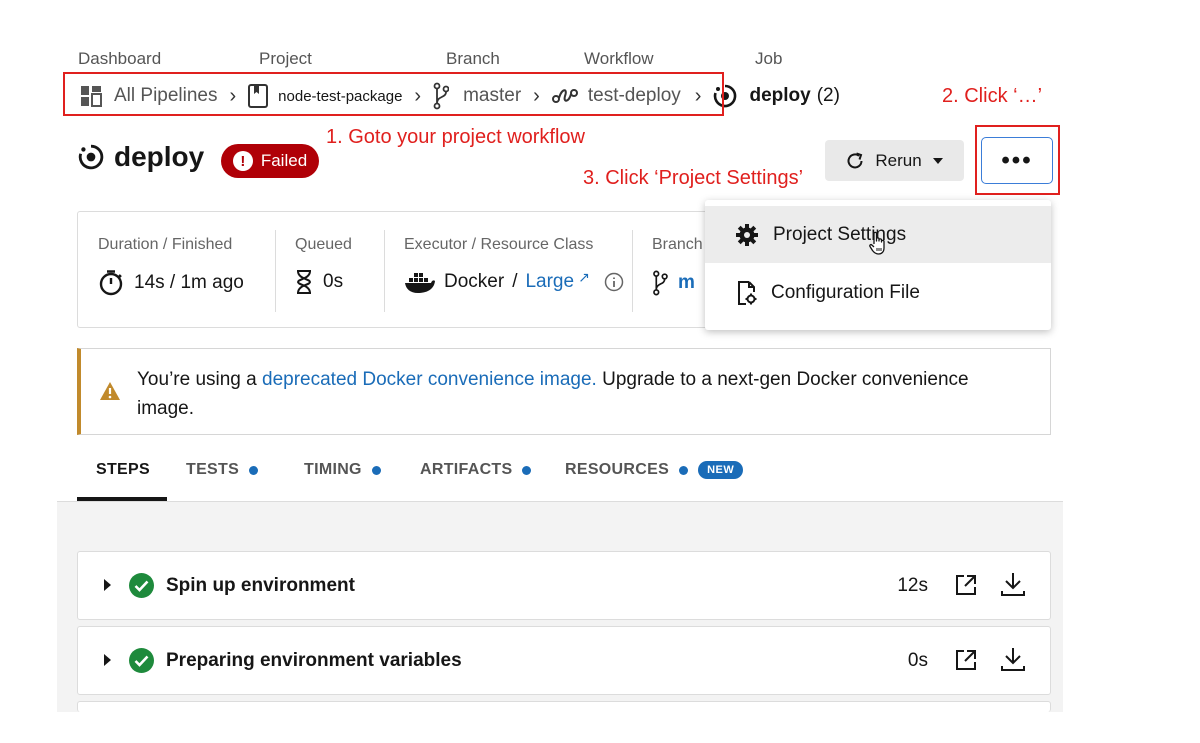 The image size is (1200, 743). I want to click on banner-prefix: You’re using a, so click(200, 379).